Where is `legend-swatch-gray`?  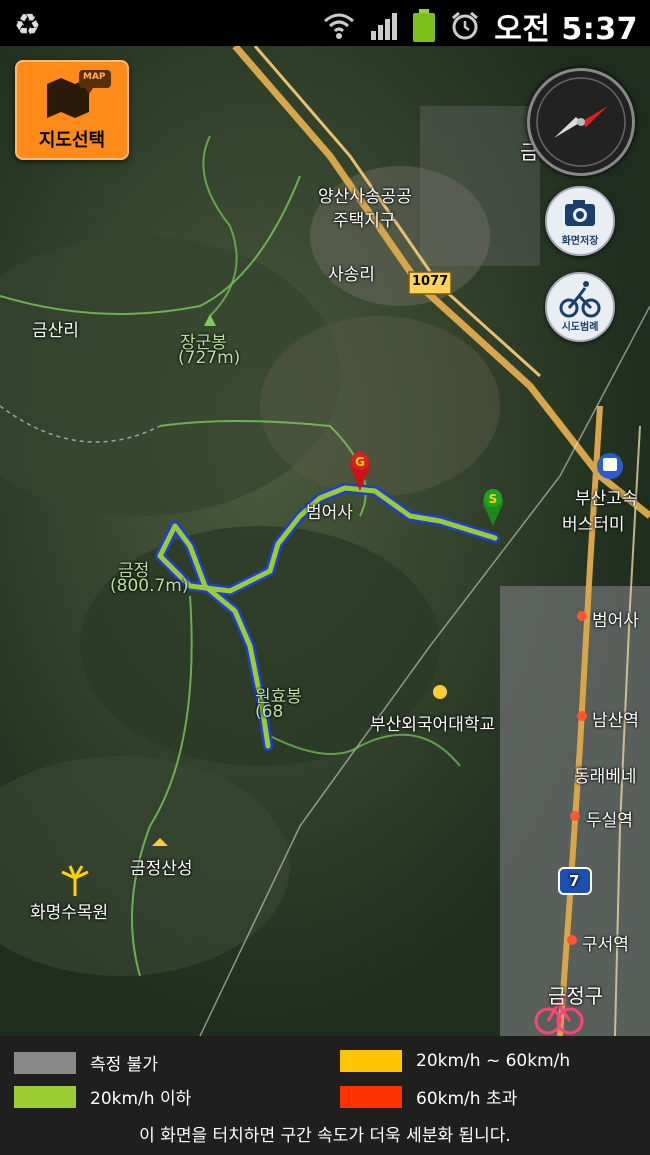
legend-swatch-gray is located at coordinates (45, 1062).